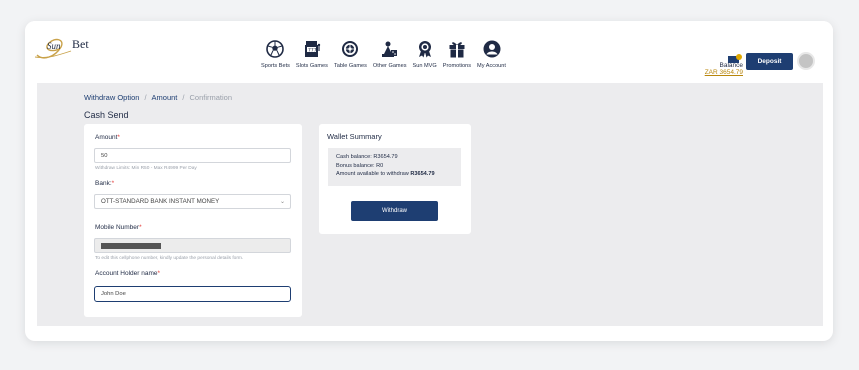 The image size is (859, 370). What do you see at coordinates (282, 202) in the screenshot?
I see `chevron-down-icon: ⌄` at bounding box center [282, 202].